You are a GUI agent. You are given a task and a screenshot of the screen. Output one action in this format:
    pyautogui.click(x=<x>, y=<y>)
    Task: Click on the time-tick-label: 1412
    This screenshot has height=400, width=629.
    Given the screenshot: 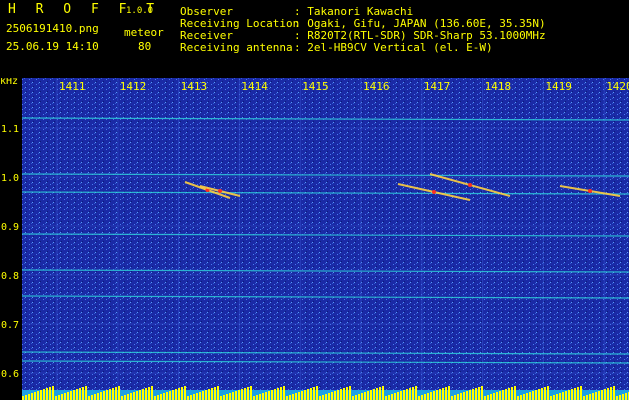 What is the action you would take?
    pyautogui.click(x=133, y=86)
    